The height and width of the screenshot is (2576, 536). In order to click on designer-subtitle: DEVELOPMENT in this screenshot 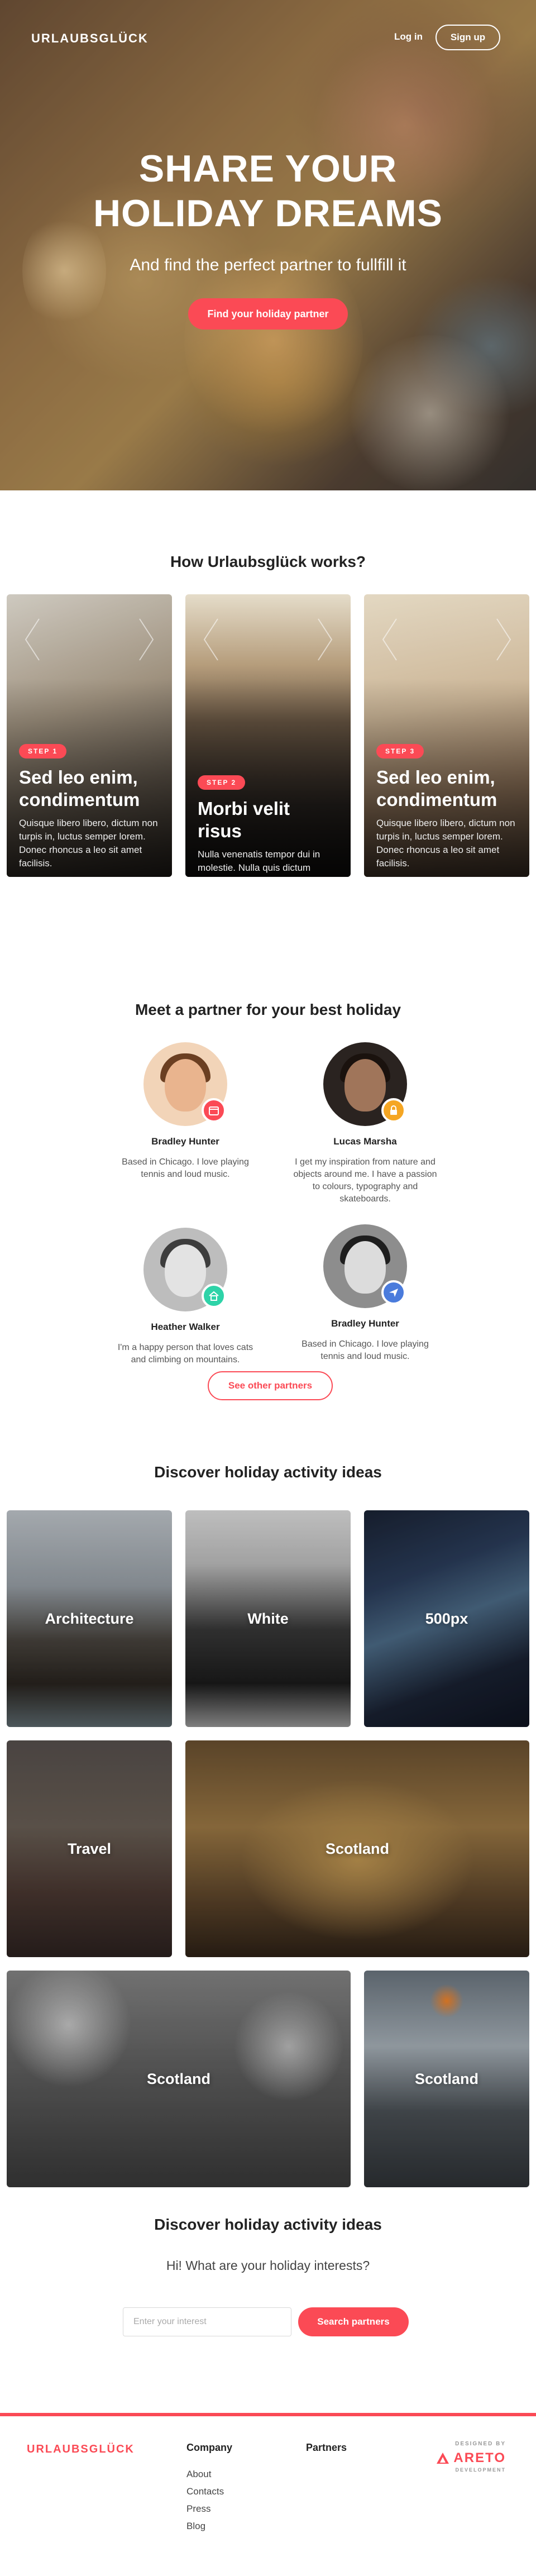, I will do `click(481, 2470)`.